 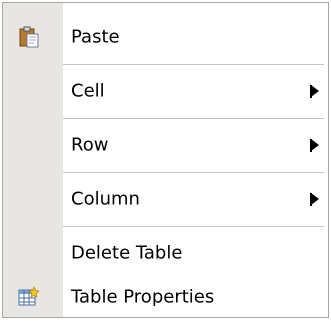 I want to click on menu-item-label: Delete Table, so click(x=127, y=252).